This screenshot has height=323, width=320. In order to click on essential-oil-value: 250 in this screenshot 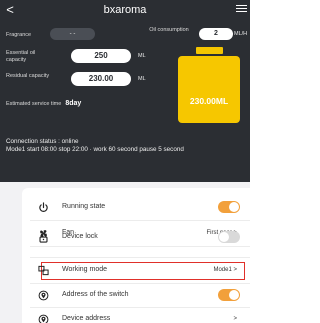, I will do `click(101, 56)`.